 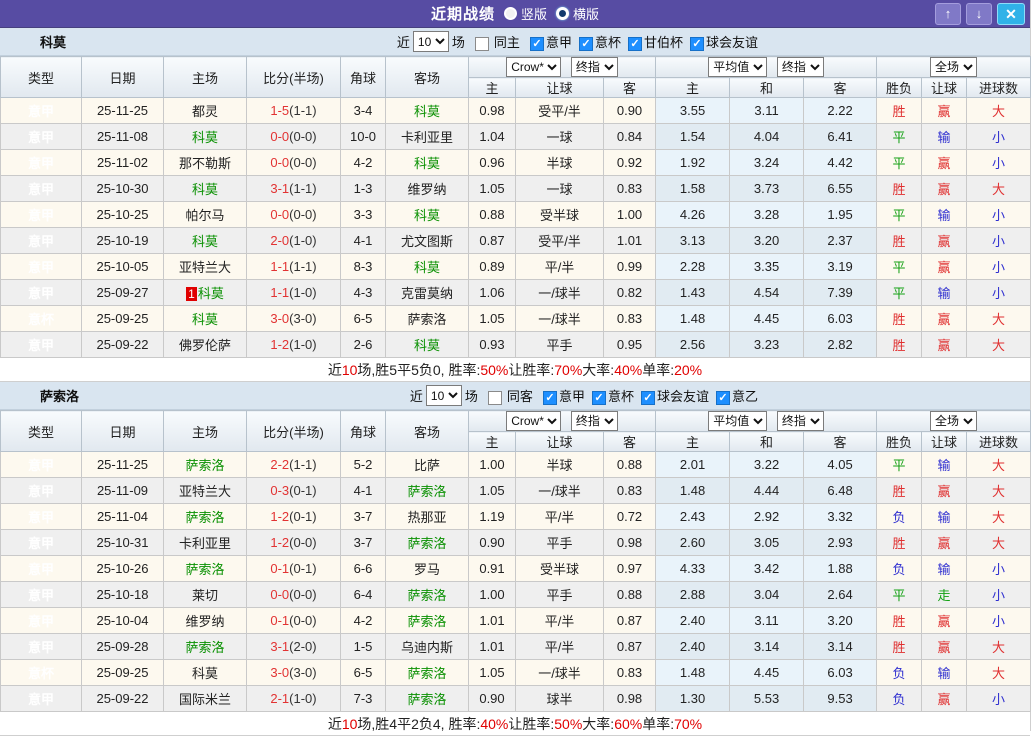 I want to click on euro-home-odds: 1.48, so click(x=693, y=672).